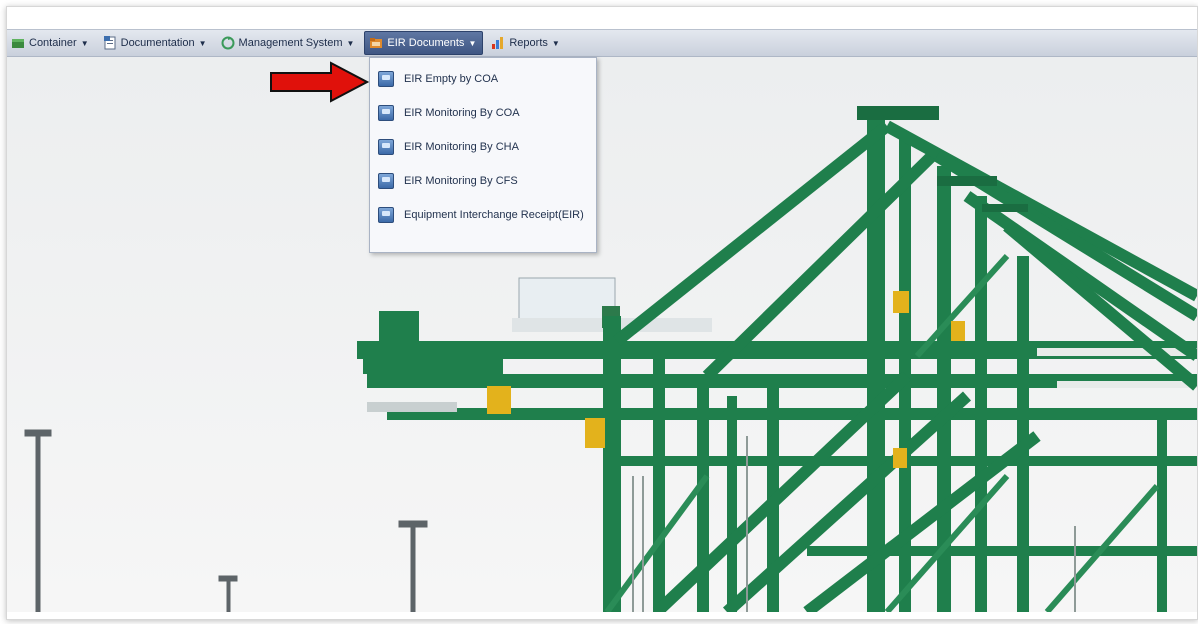 Image resolution: width=1198 pixels, height=624 pixels. What do you see at coordinates (376, 43) in the screenshot?
I see `eir-folder-icon` at bounding box center [376, 43].